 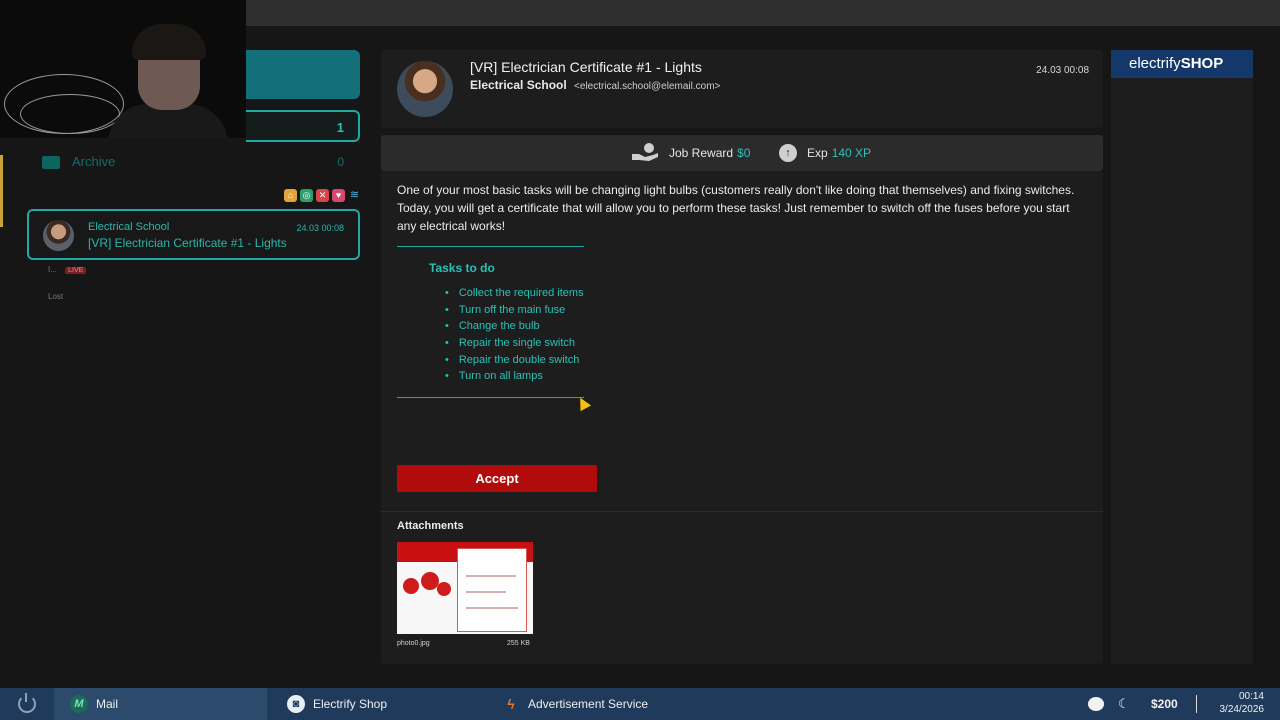 I want to click on task-item: Repair the double switch, so click(x=514, y=360).